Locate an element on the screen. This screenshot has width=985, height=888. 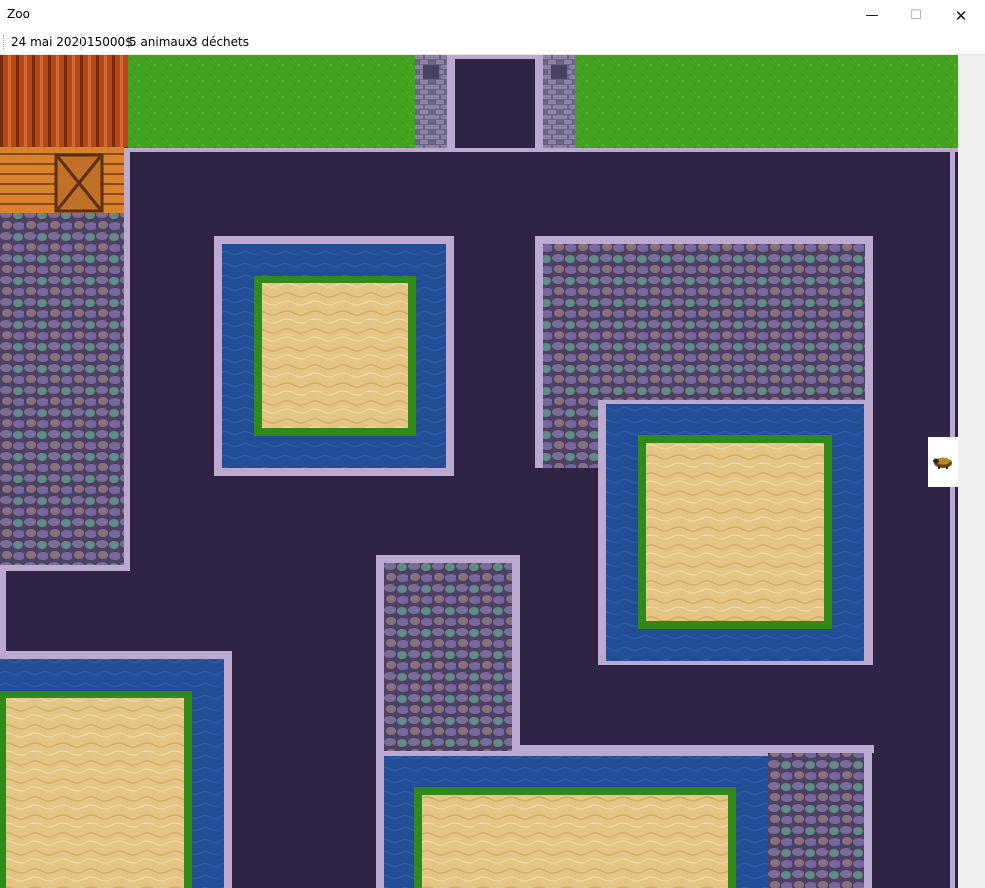
enclosure-bottom-center is located at coordinates (624, 816).